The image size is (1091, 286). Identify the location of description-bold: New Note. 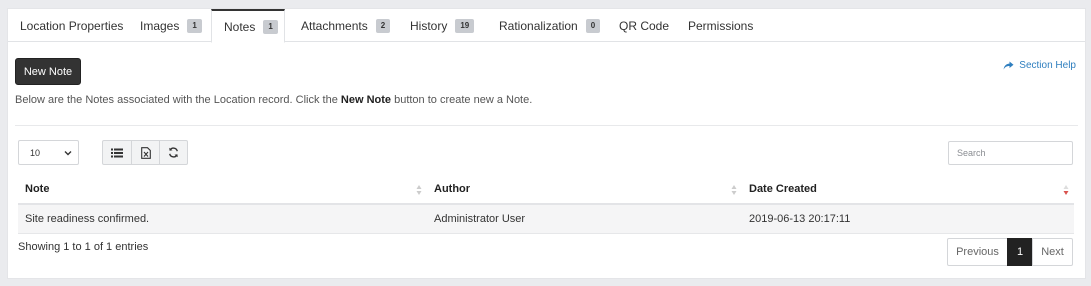
(366, 100).